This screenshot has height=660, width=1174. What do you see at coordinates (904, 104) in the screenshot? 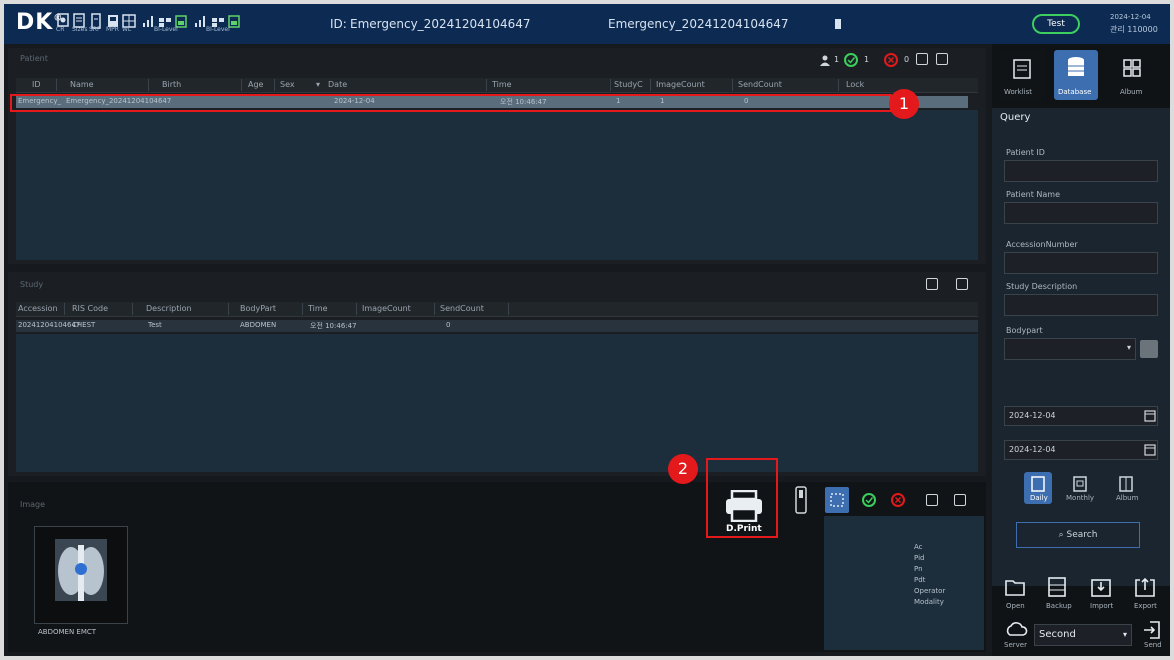
I see `callout-1: 1` at bounding box center [904, 104].